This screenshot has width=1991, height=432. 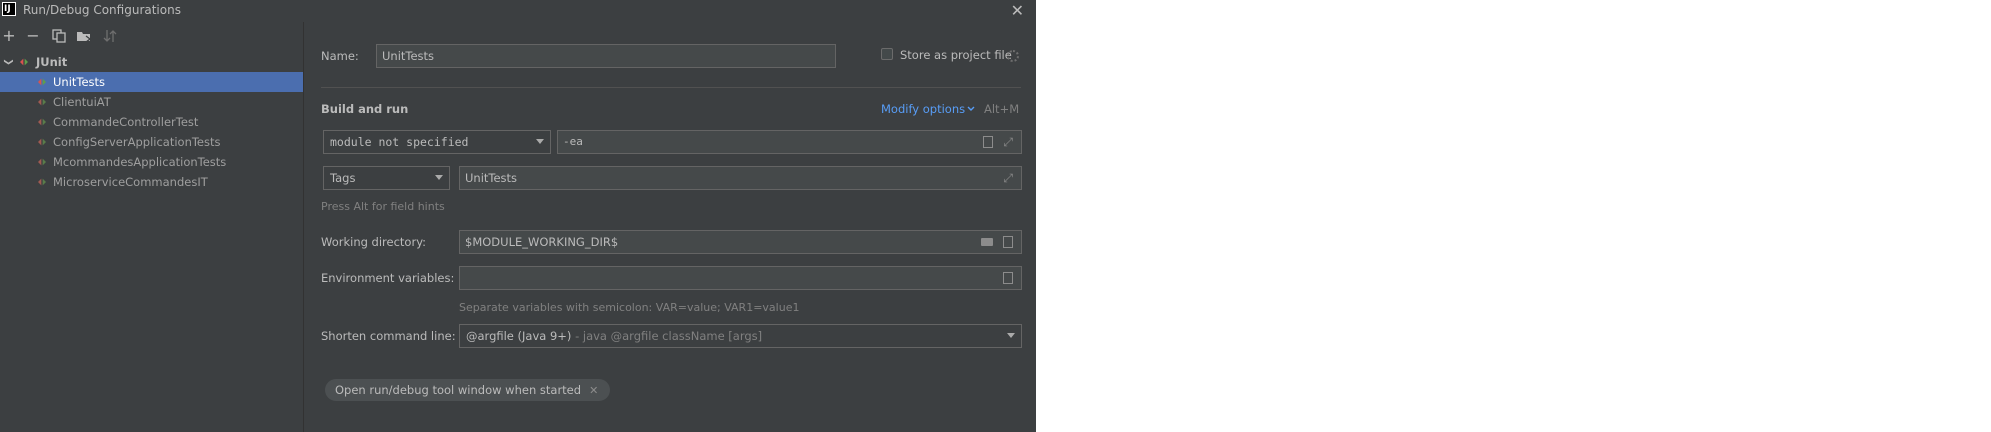 What do you see at coordinates (52, 62) in the screenshot?
I see `tree-group-label: JUnit` at bounding box center [52, 62].